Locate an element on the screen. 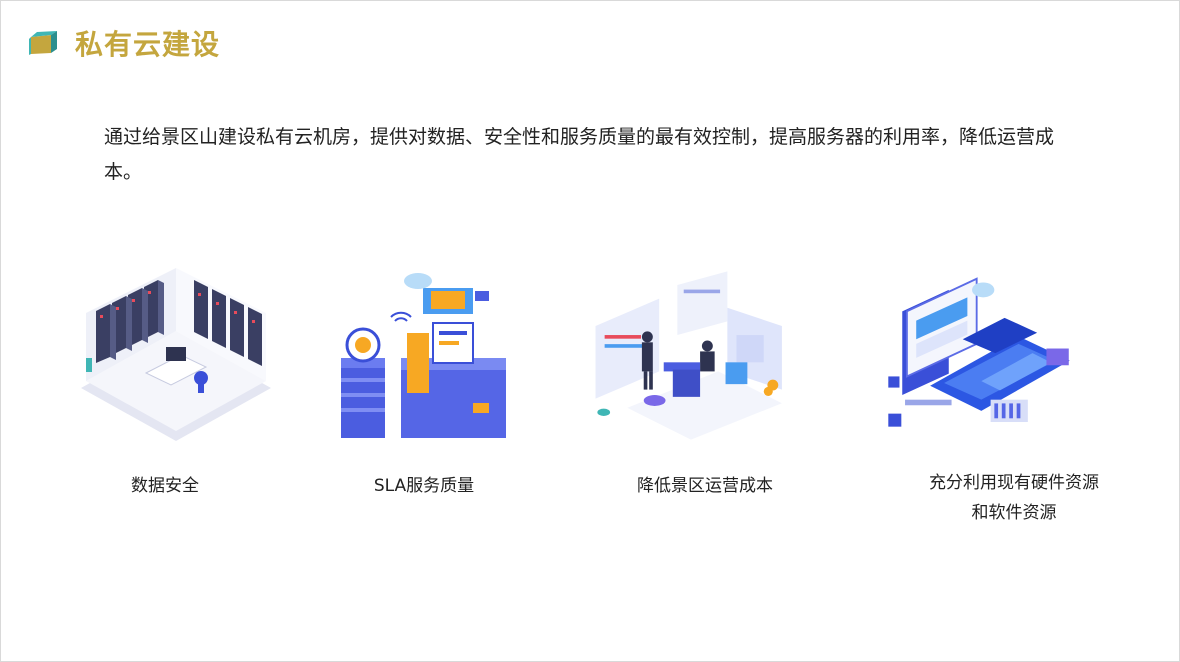  page-title: 私有云建设 is located at coordinates (148, 44).